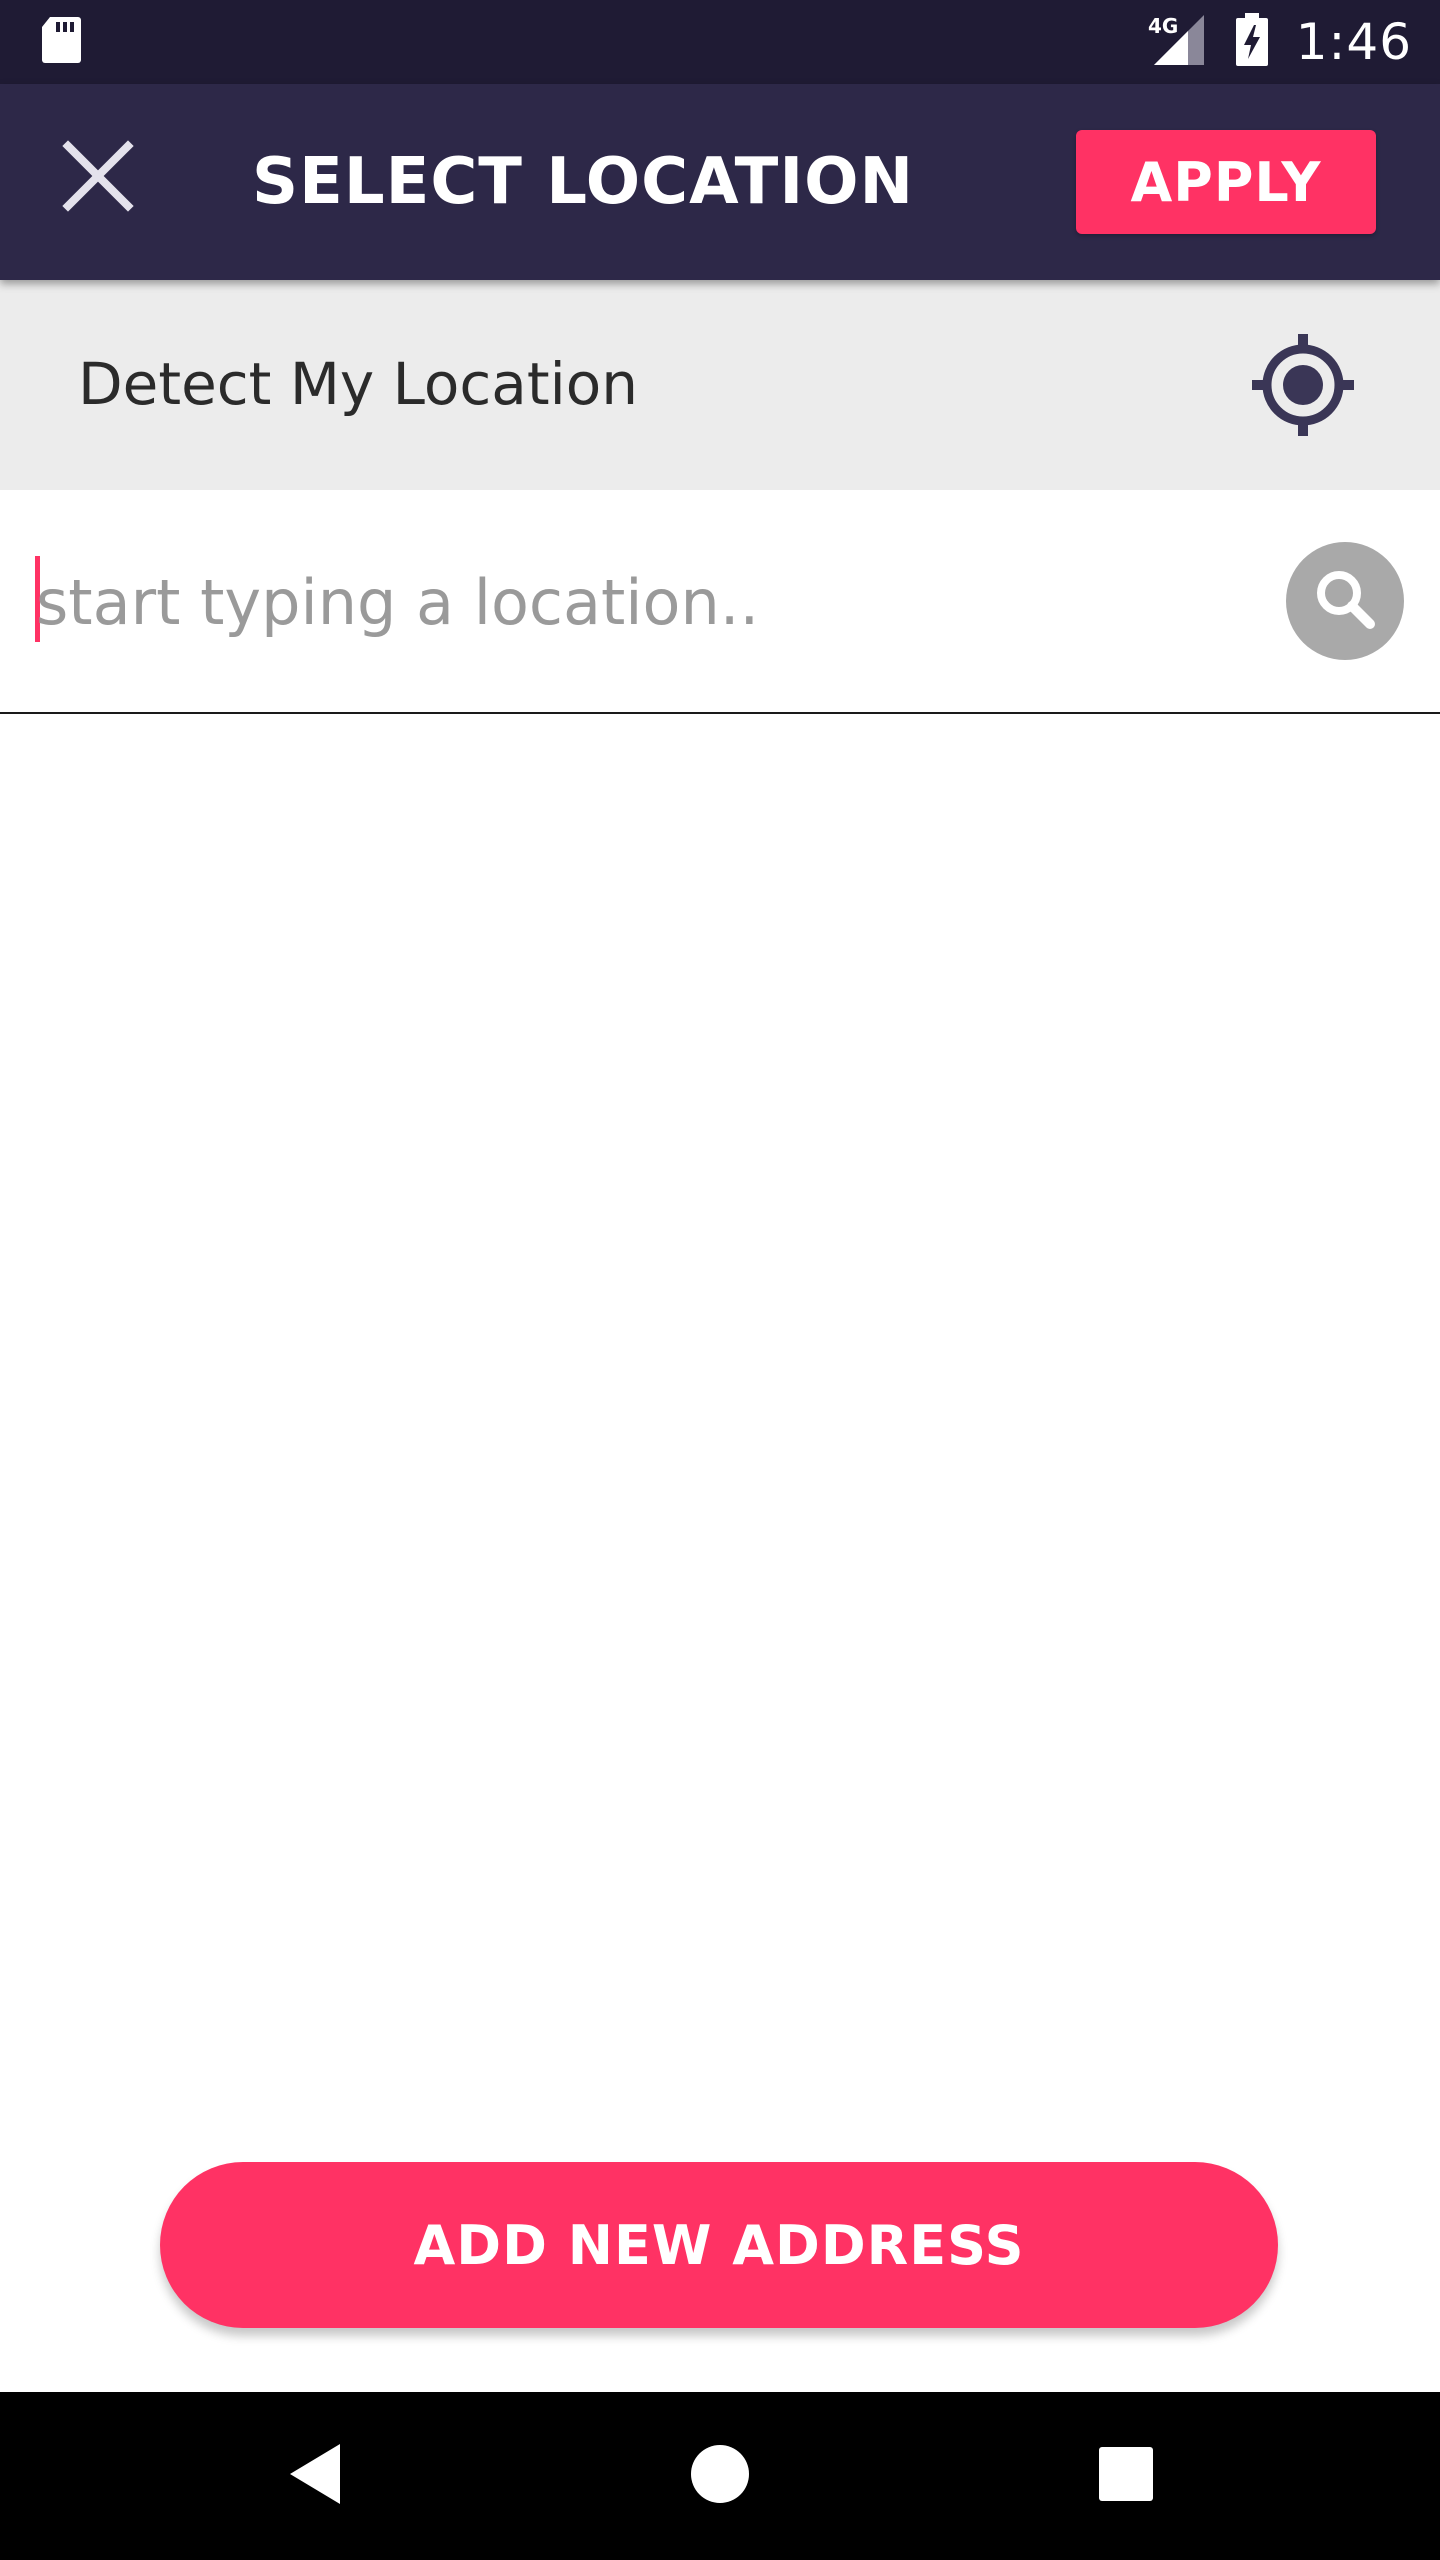  What do you see at coordinates (1353, 42) in the screenshot?
I see `status-time: 1:46` at bounding box center [1353, 42].